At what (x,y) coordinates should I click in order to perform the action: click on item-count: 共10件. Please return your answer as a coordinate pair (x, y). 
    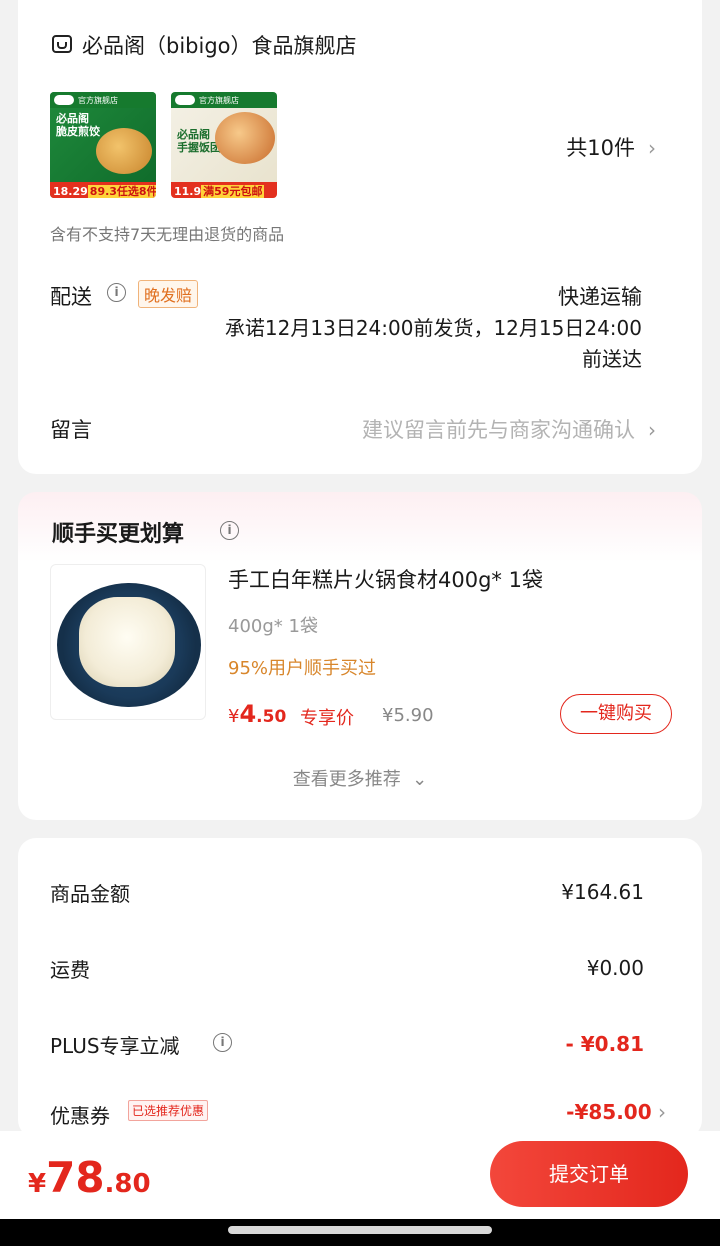
    Looking at the image, I should click on (600, 148).